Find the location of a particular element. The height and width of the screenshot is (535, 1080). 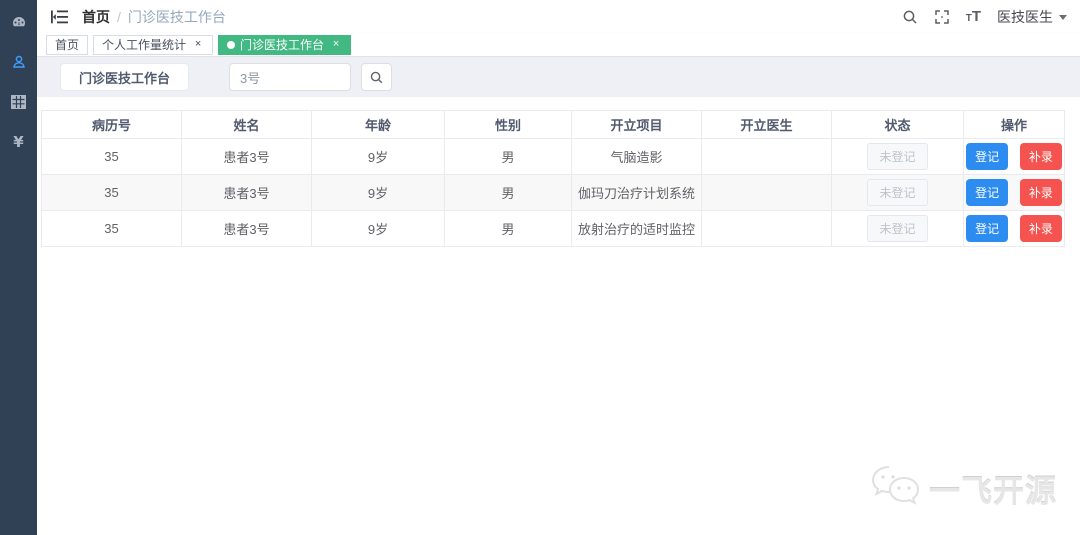

hamburger-icon is located at coordinates (59, 17).